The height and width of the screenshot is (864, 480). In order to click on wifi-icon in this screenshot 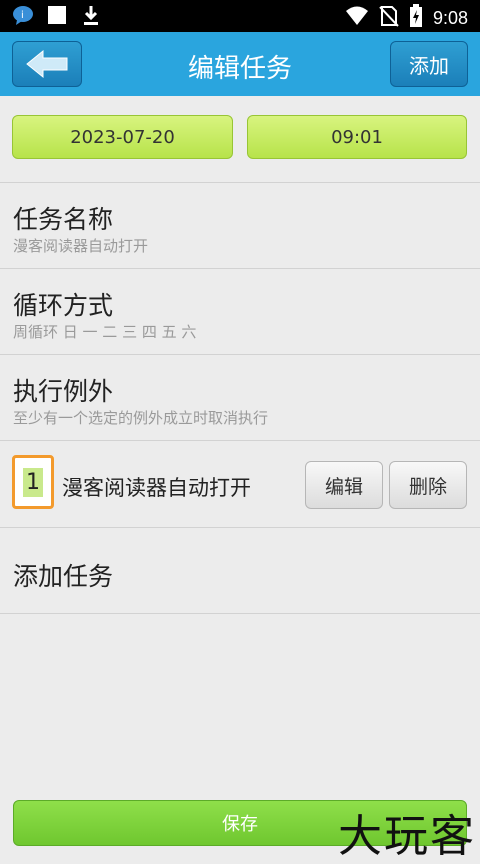, I will do `click(357, 18)`.